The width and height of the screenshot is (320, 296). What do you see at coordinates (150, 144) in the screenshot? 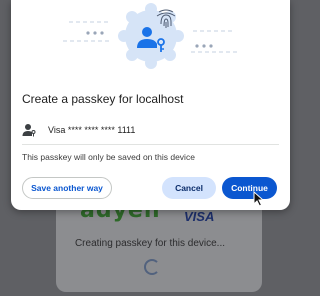
I see `divider` at bounding box center [150, 144].